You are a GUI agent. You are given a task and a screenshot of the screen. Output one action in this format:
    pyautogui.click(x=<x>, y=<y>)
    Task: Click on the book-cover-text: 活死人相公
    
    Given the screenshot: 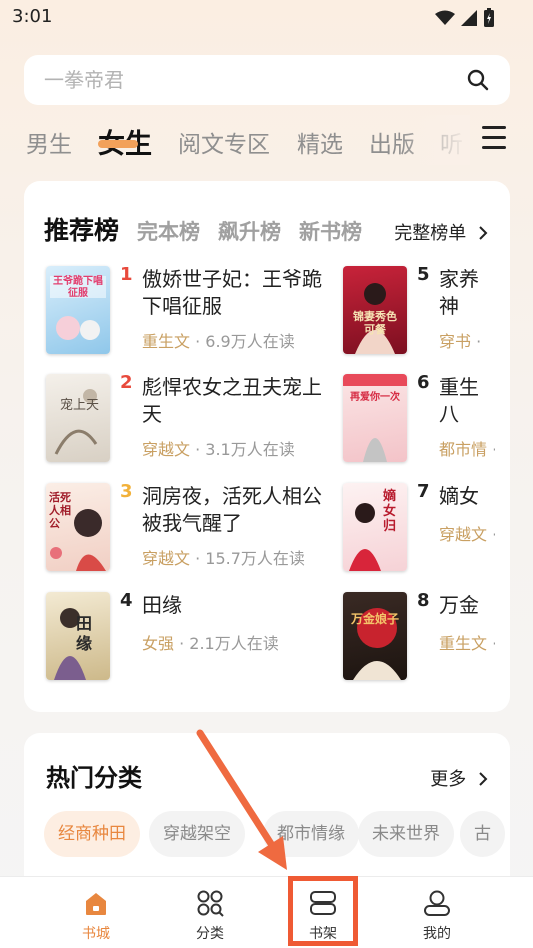 What is the action you would take?
    pyautogui.click(x=60, y=510)
    